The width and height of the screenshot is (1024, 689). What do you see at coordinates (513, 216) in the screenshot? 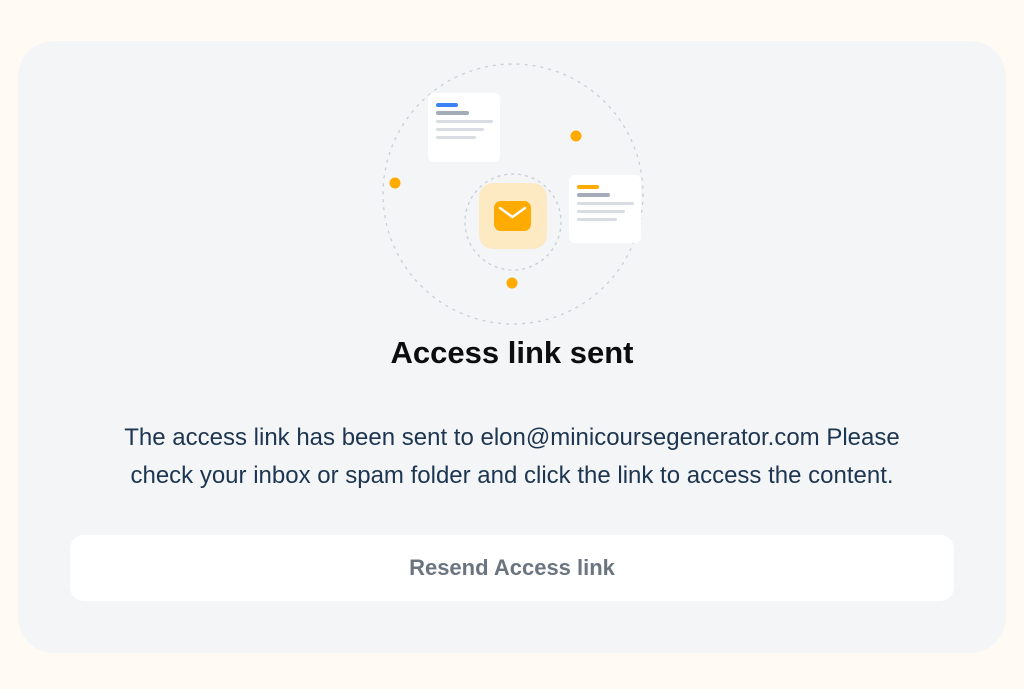
I see `mail-envelope-icon` at bounding box center [513, 216].